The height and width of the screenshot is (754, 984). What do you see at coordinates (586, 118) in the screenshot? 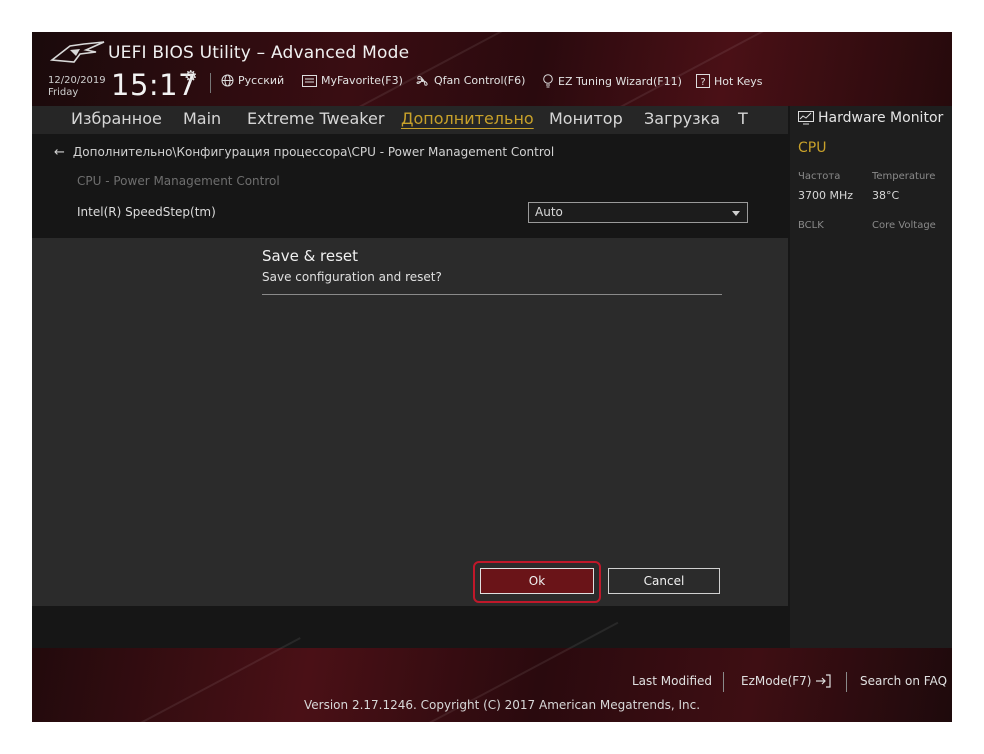
I see `tab-monitor: Монитор` at bounding box center [586, 118].